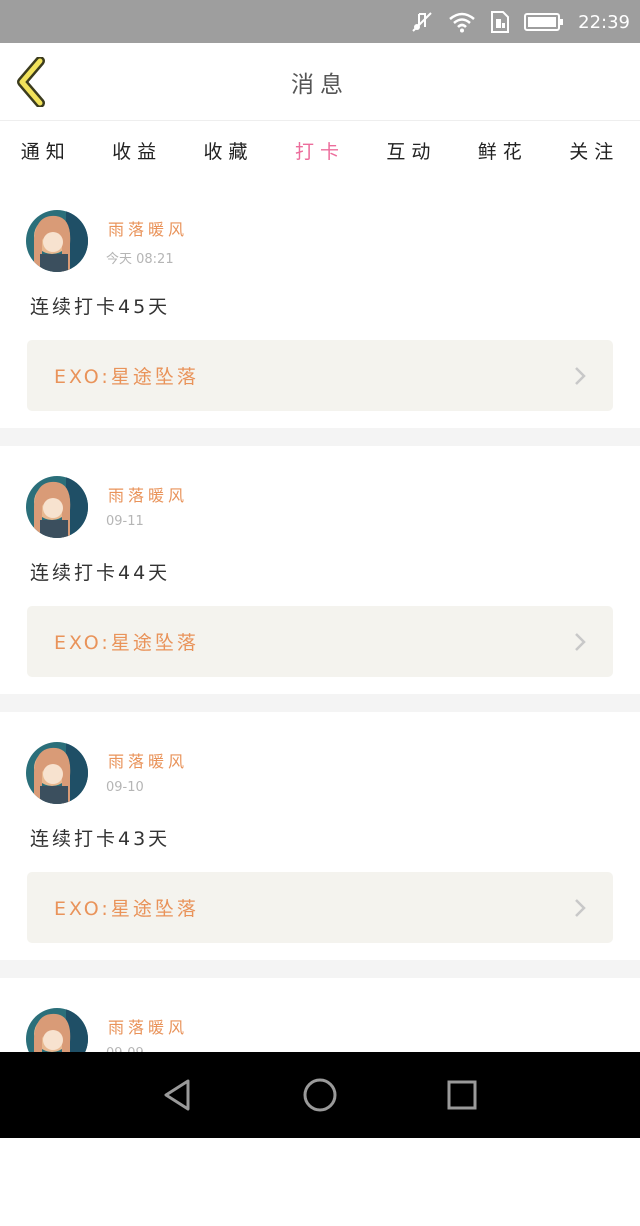  What do you see at coordinates (100, 573) in the screenshot?
I see `message-content: 连续打卡44天` at bounding box center [100, 573].